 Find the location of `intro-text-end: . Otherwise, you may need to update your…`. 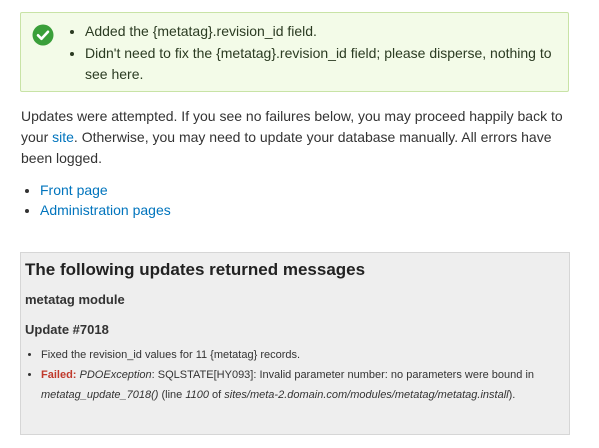

intro-text-end: . Otherwise, you may need to update your… is located at coordinates (286, 147).